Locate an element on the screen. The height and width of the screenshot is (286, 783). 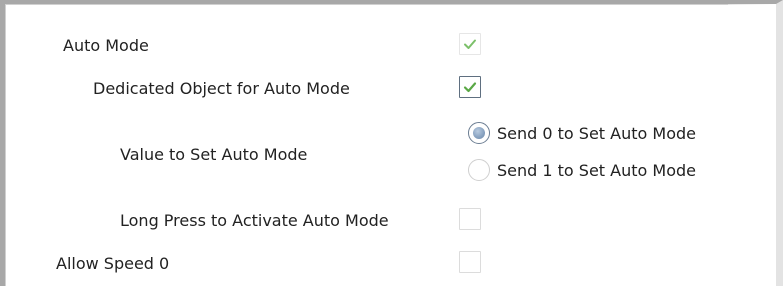
auto-mode-label: Auto Mode is located at coordinates (106, 45).